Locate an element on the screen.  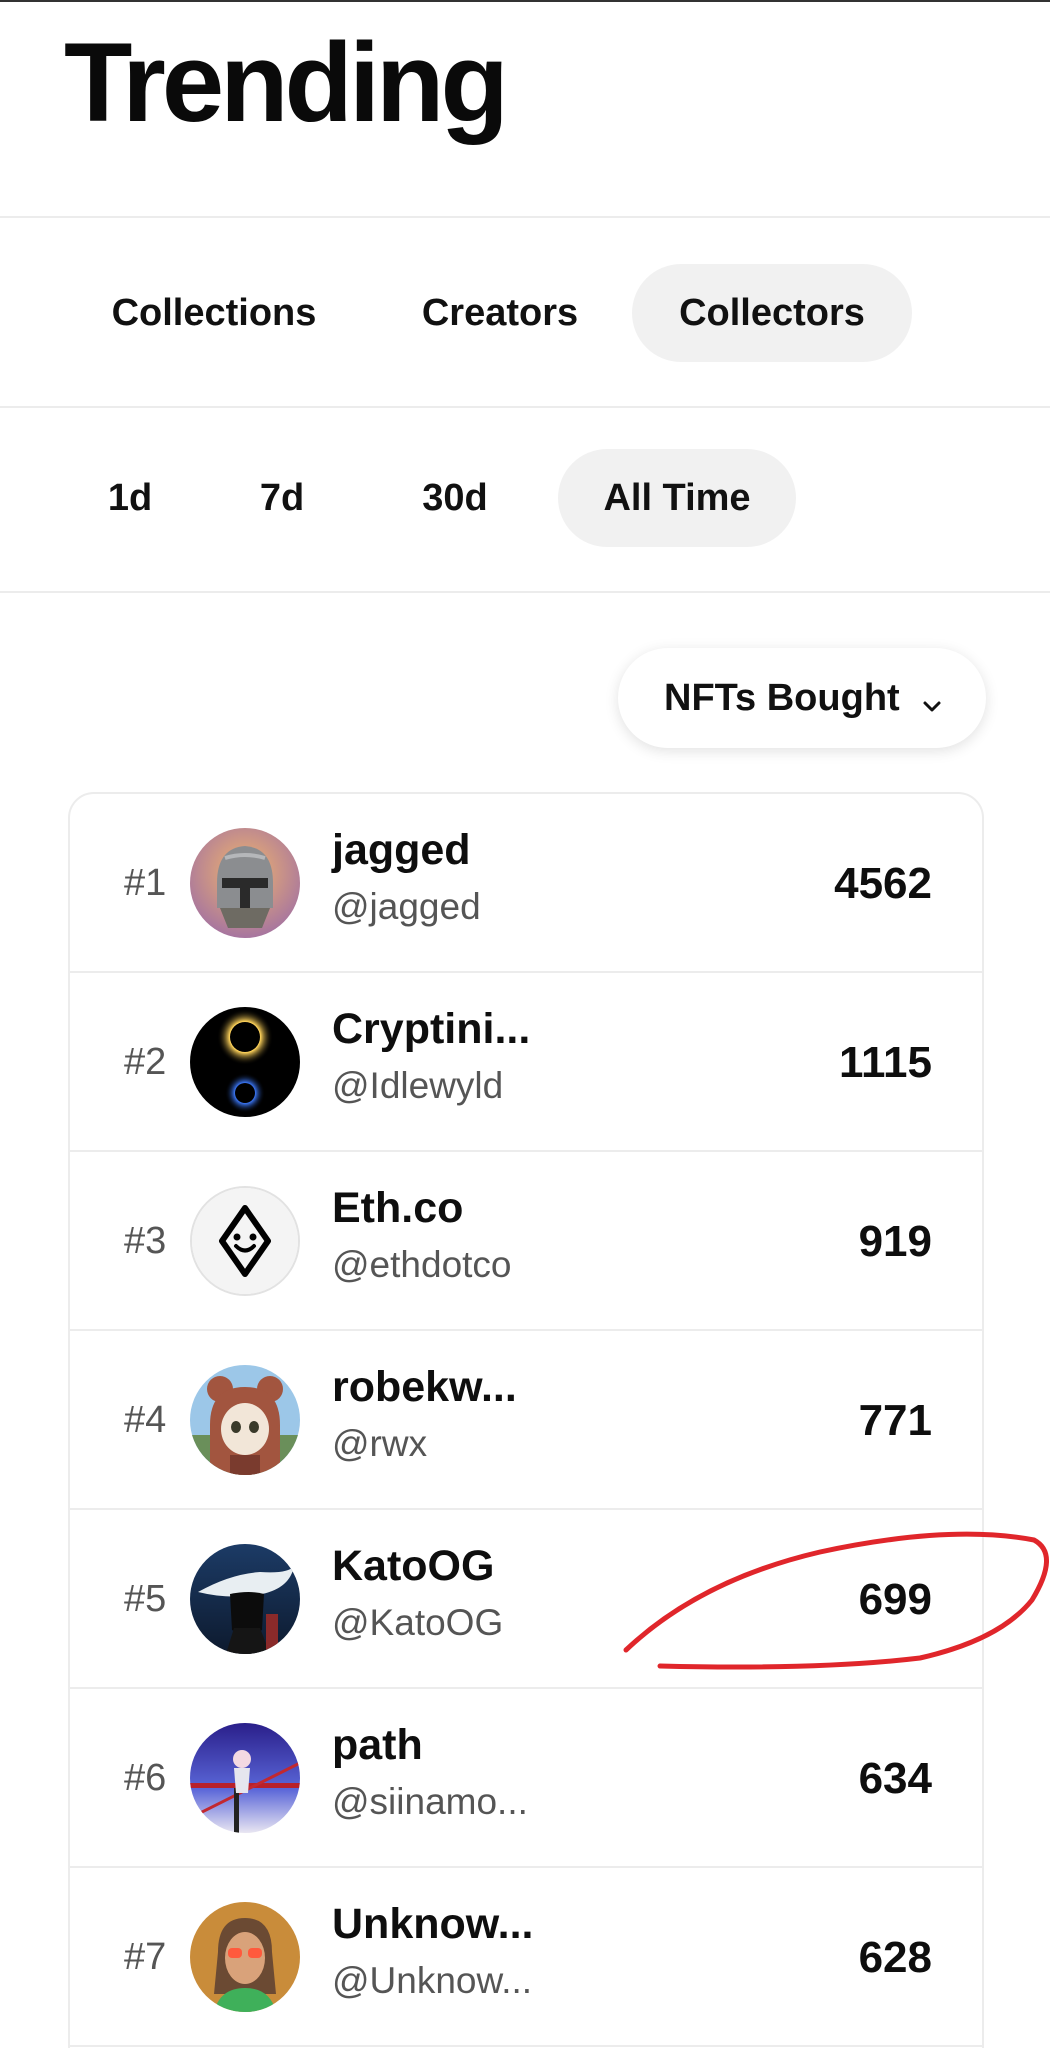
nfts-bought-value: 771 is located at coordinates (895, 1420).